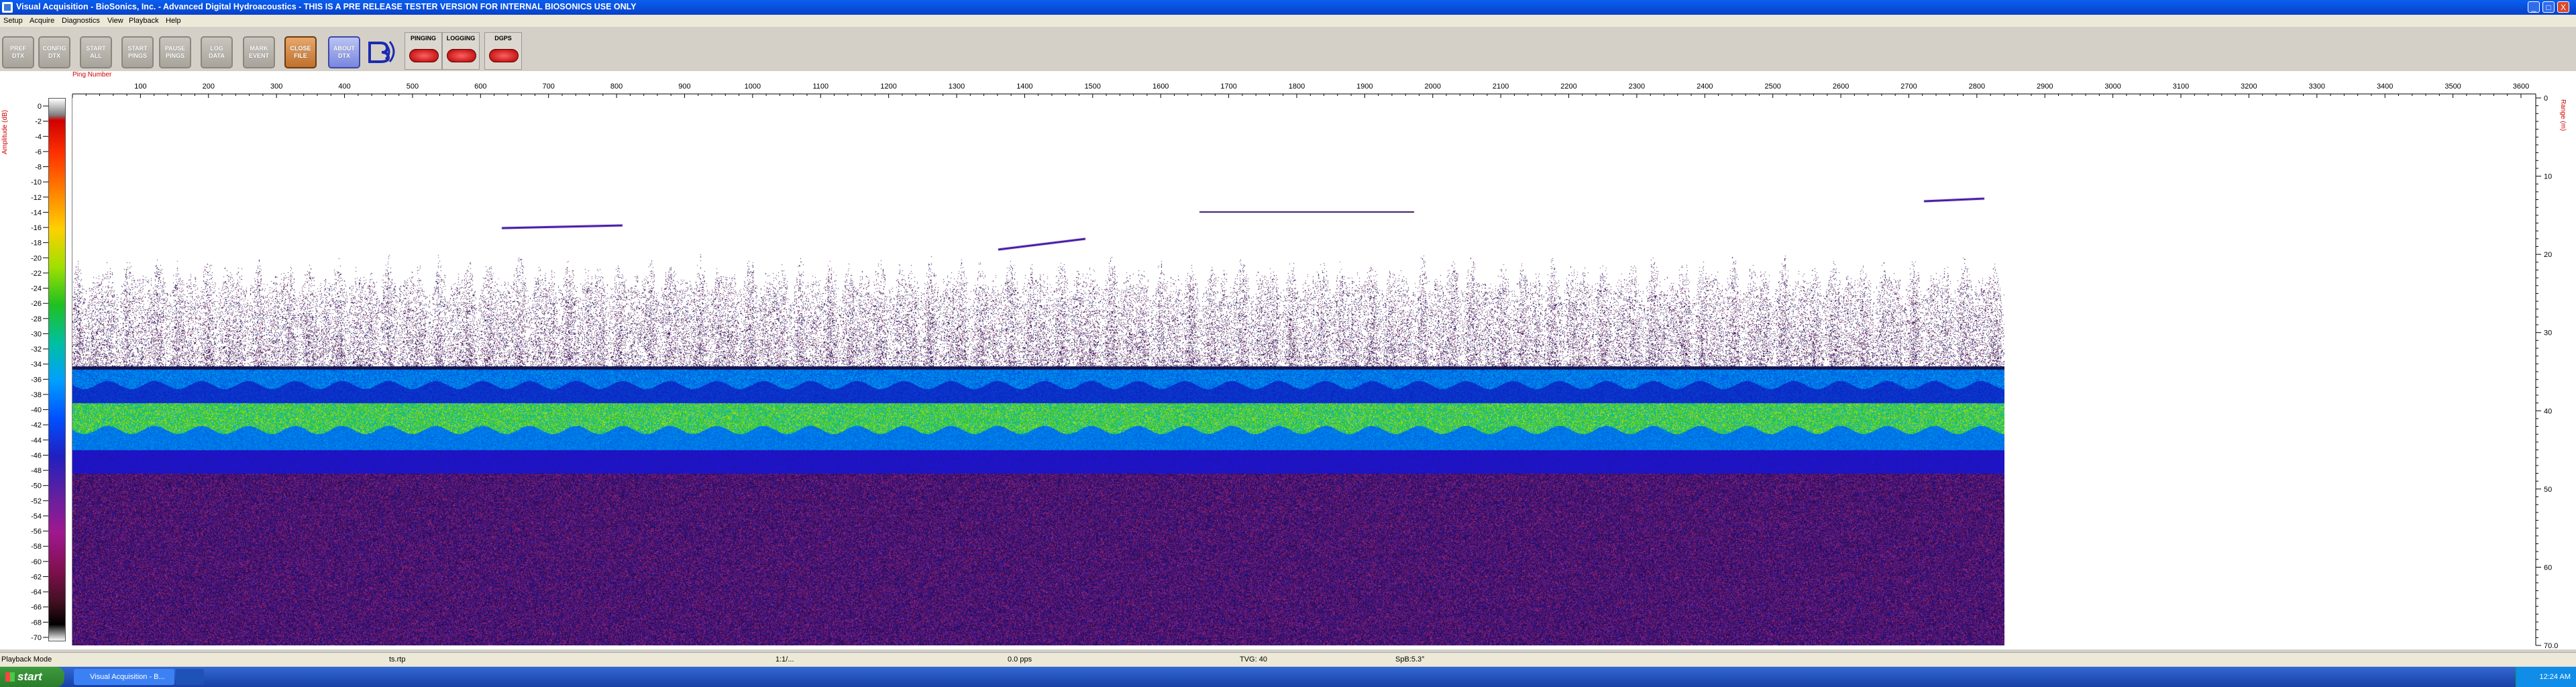 The height and width of the screenshot is (687, 2576). Describe the element at coordinates (54, 52) in the screenshot. I see `config-dtx-button: CONFIG DTX` at that location.